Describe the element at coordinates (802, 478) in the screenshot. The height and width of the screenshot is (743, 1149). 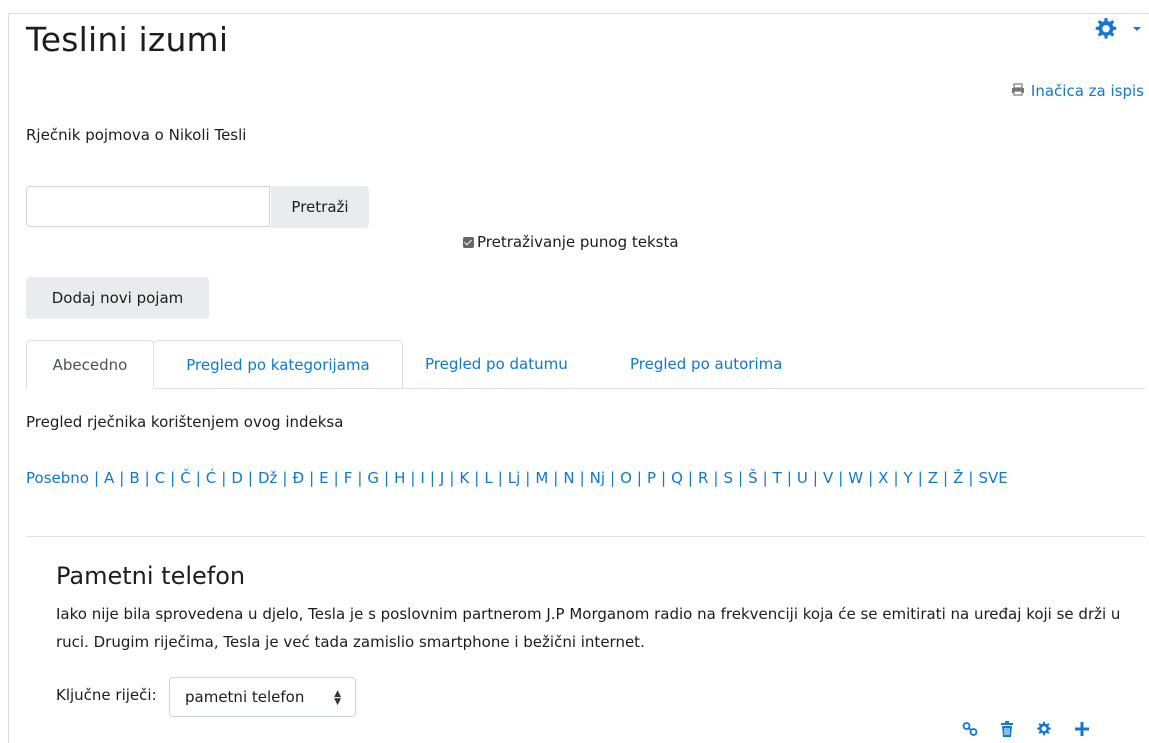
I see `letter-link: U` at that location.